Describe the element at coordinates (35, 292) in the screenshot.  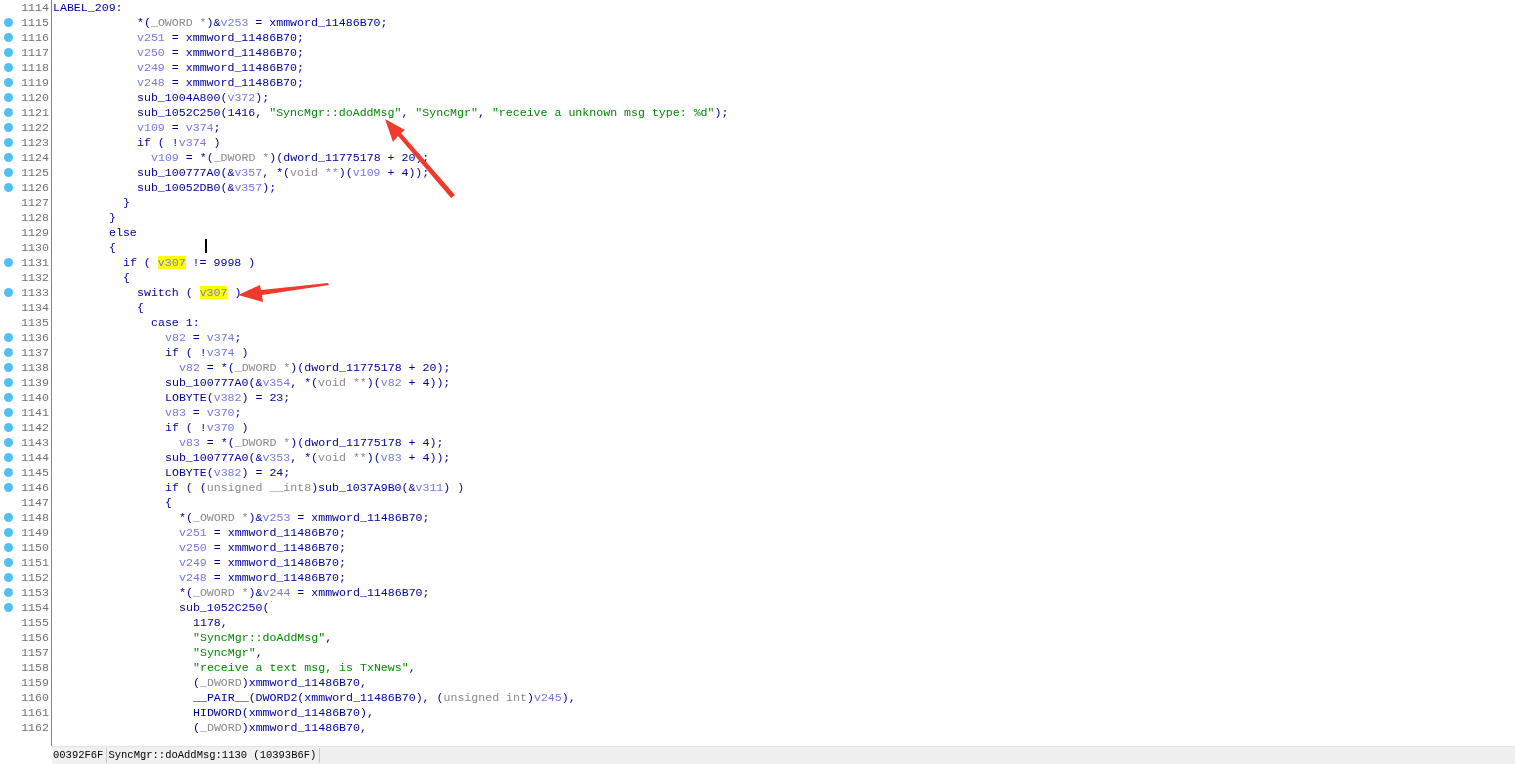
I see `line-number: 1133` at that location.